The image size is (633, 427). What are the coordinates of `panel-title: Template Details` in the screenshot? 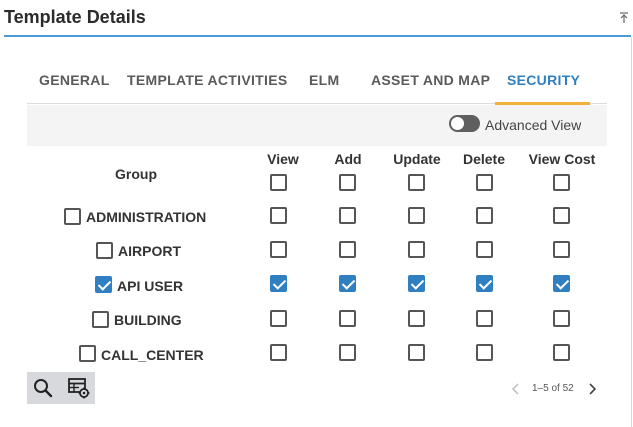 It's located at (75, 17).